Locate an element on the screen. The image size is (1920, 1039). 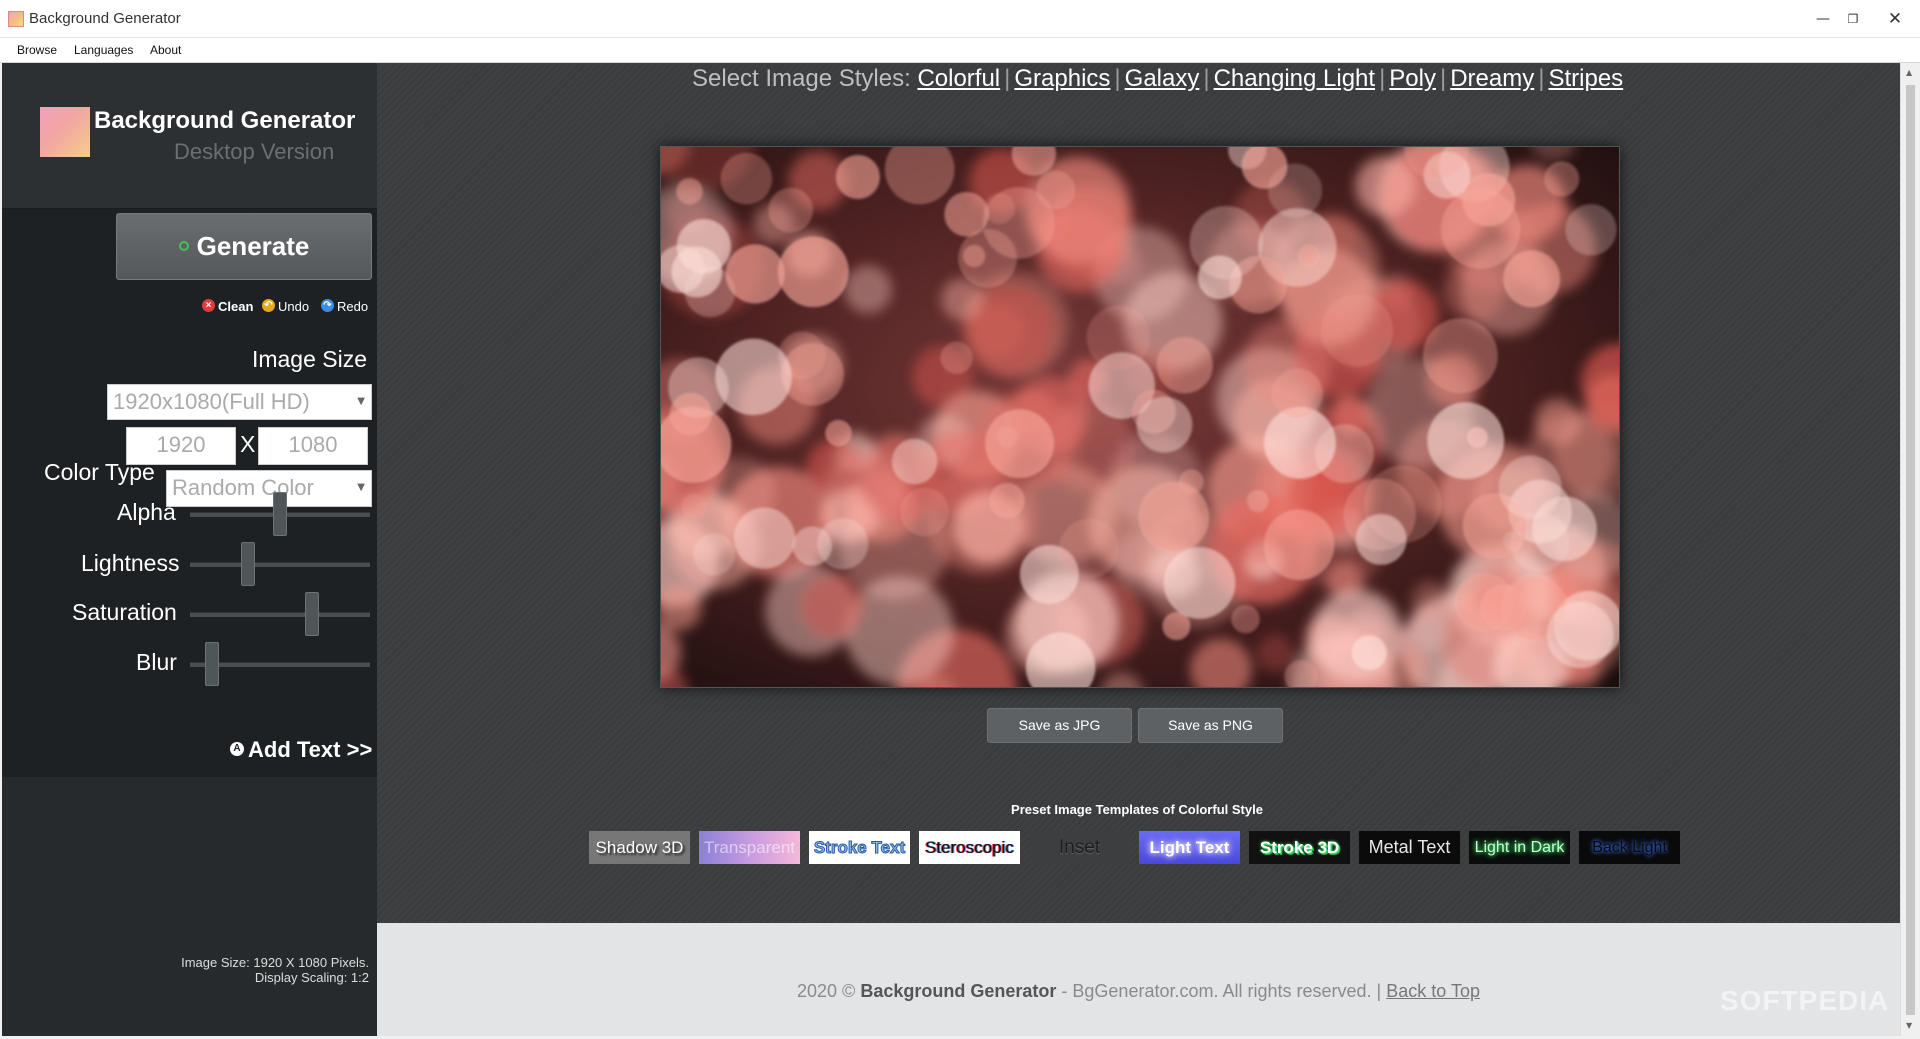
color-type-select: Random Color ▼ is located at coordinates (269, 488).